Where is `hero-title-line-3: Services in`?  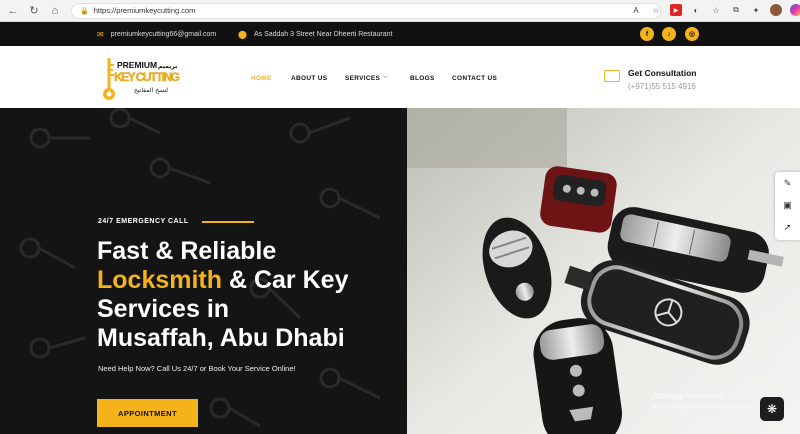
hero-title-line-3: Services in is located at coordinates (163, 309).